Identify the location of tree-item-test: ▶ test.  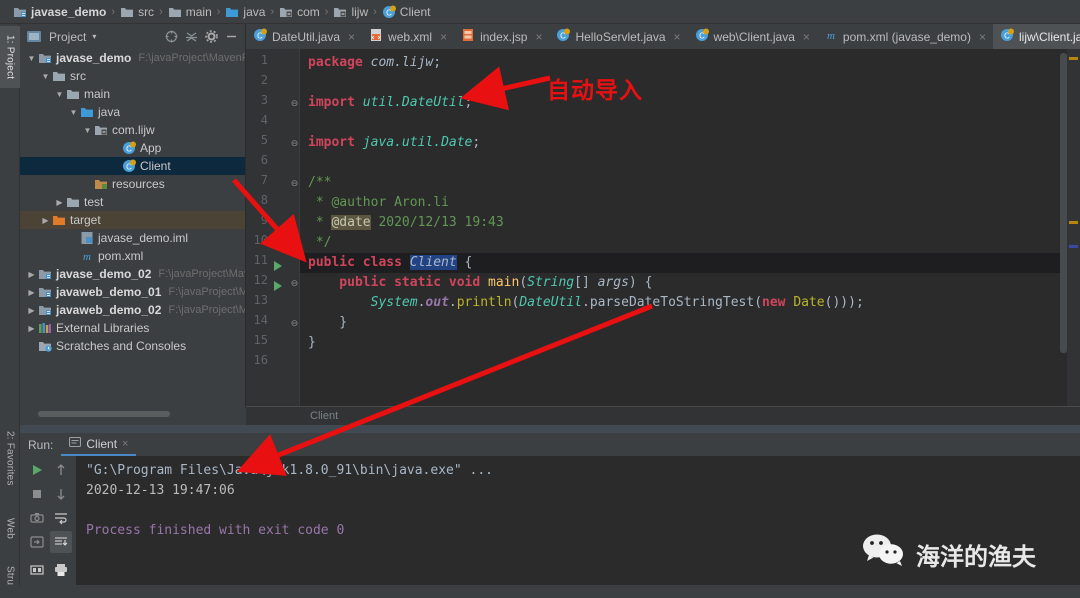
(132, 202).